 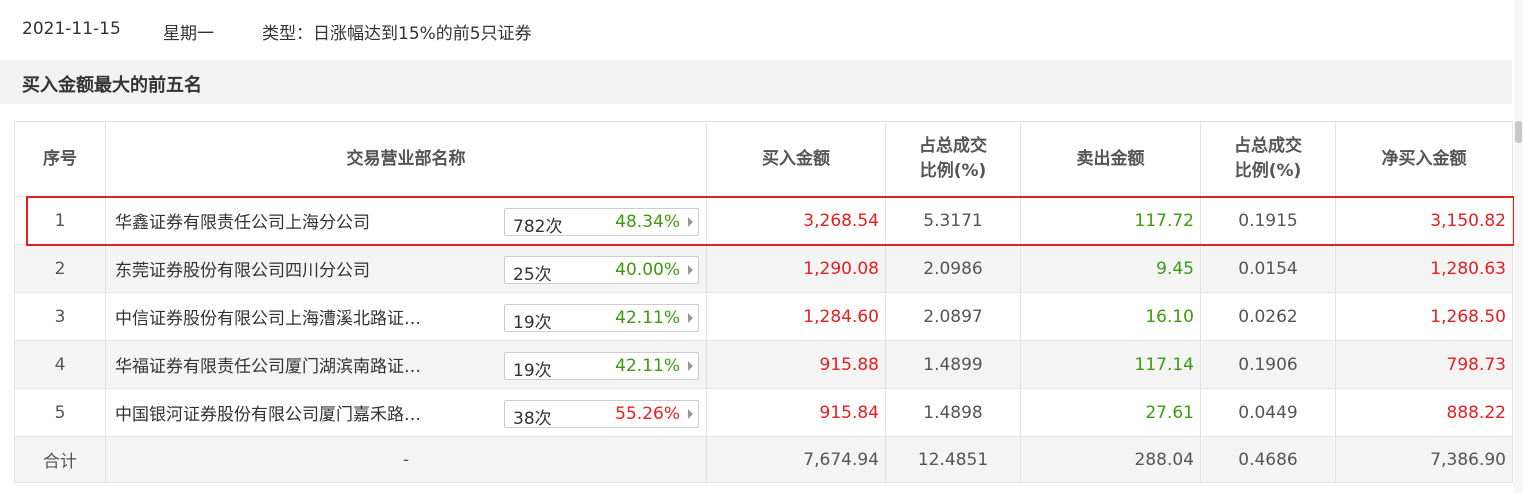 I want to click on net-buy: 888.22, so click(x=1424, y=412).